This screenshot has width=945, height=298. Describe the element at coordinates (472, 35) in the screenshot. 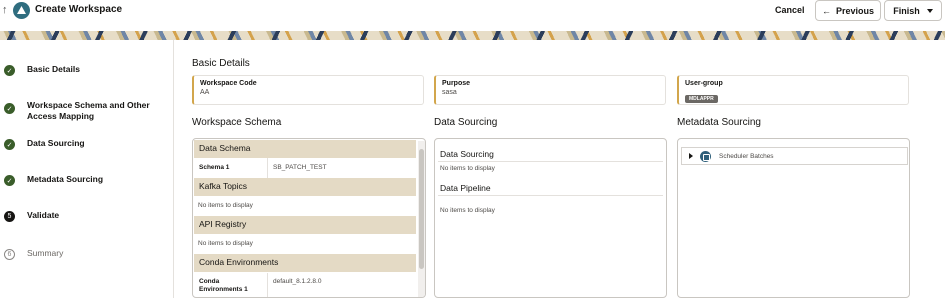

I see `decorative-banner` at that location.